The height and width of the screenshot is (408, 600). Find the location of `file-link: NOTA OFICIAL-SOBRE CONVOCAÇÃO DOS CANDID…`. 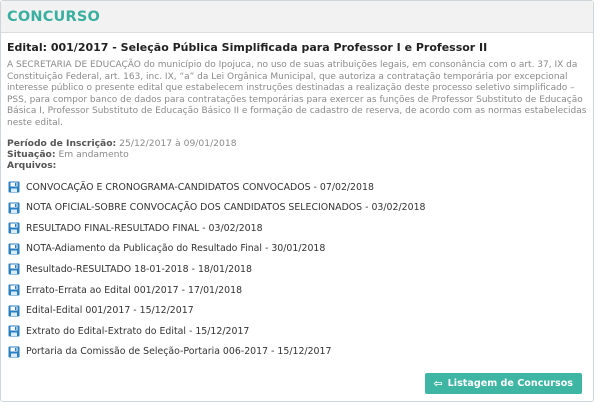

file-link: NOTA OFICIAL-SOBRE CONVOCAÇÃO DOS CANDID… is located at coordinates (297, 207).